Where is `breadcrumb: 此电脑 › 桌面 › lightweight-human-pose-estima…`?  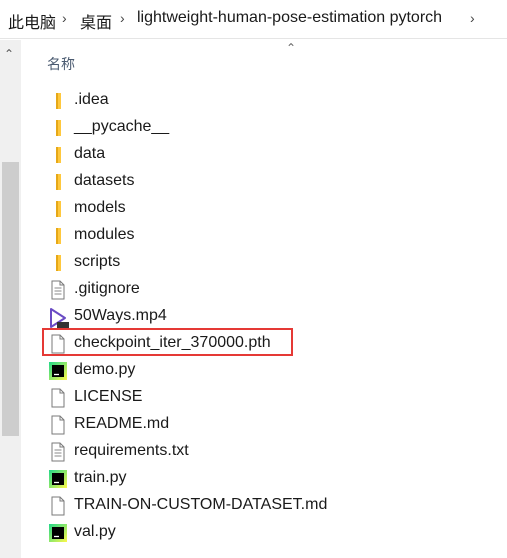
breadcrumb: 此电脑 › 桌面 › lightweight-human-pose-estima… is located at coordinates (253, 19).